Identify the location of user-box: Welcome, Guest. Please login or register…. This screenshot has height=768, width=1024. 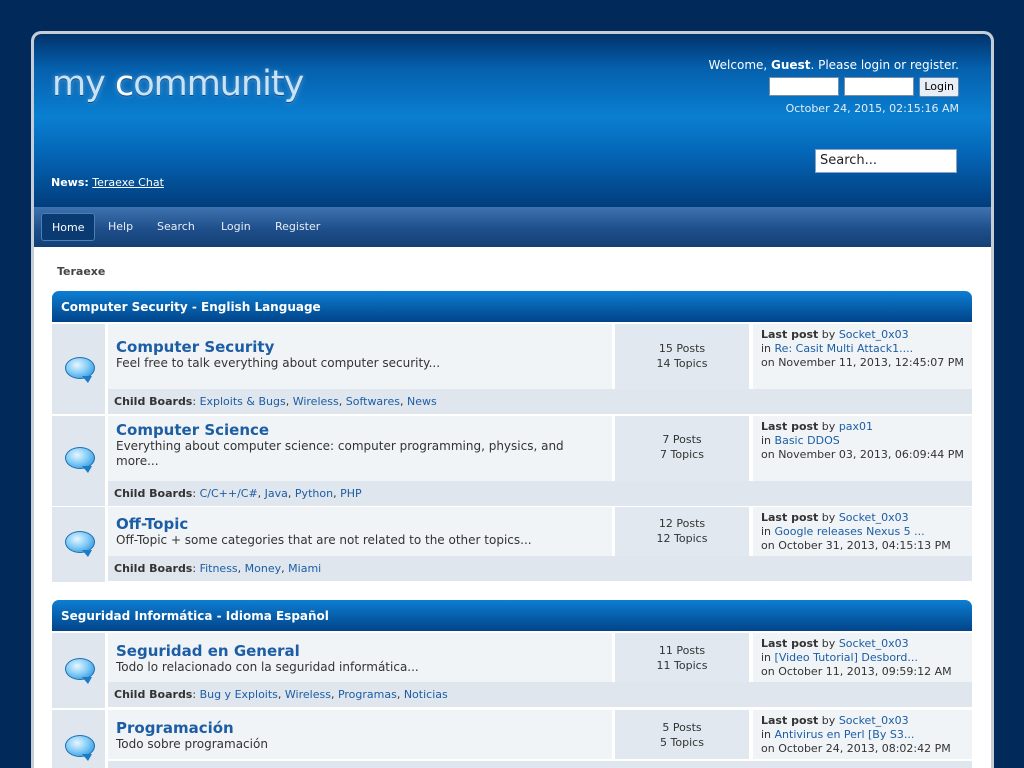
(834, 86).